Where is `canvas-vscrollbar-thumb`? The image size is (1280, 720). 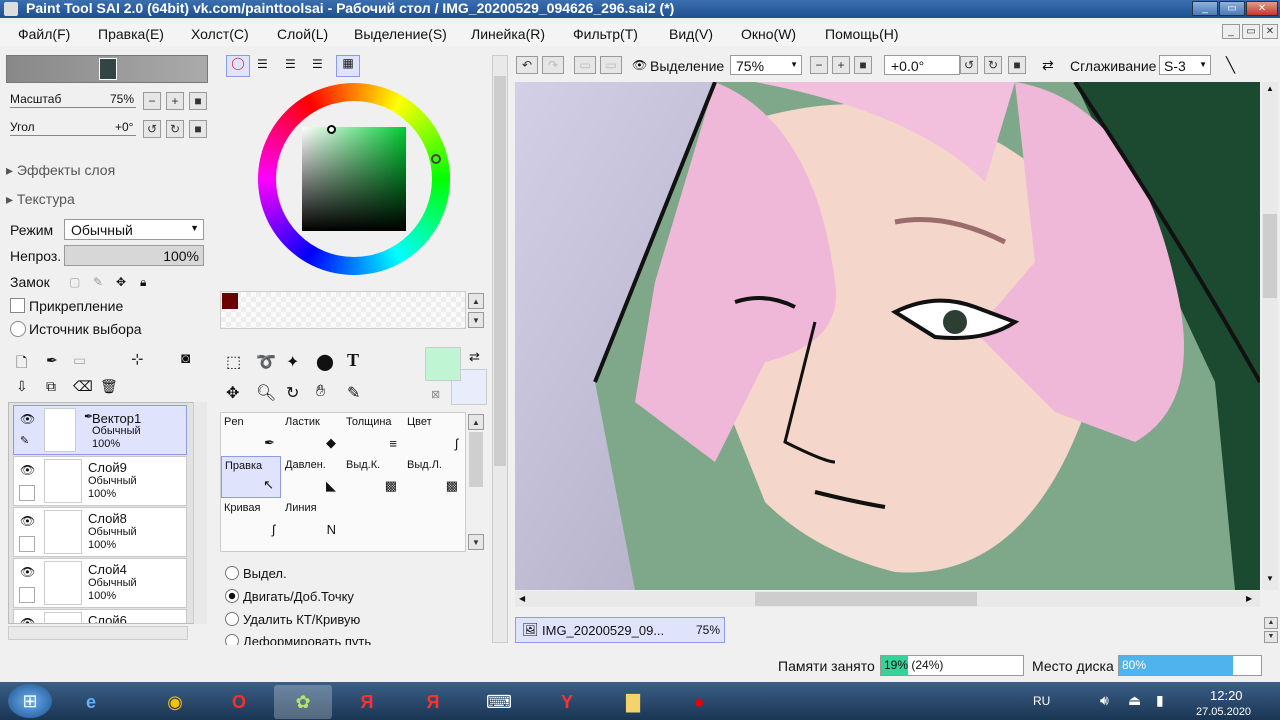
canvas-vscrollbar-thumb is located at coordinates (1270, 256).